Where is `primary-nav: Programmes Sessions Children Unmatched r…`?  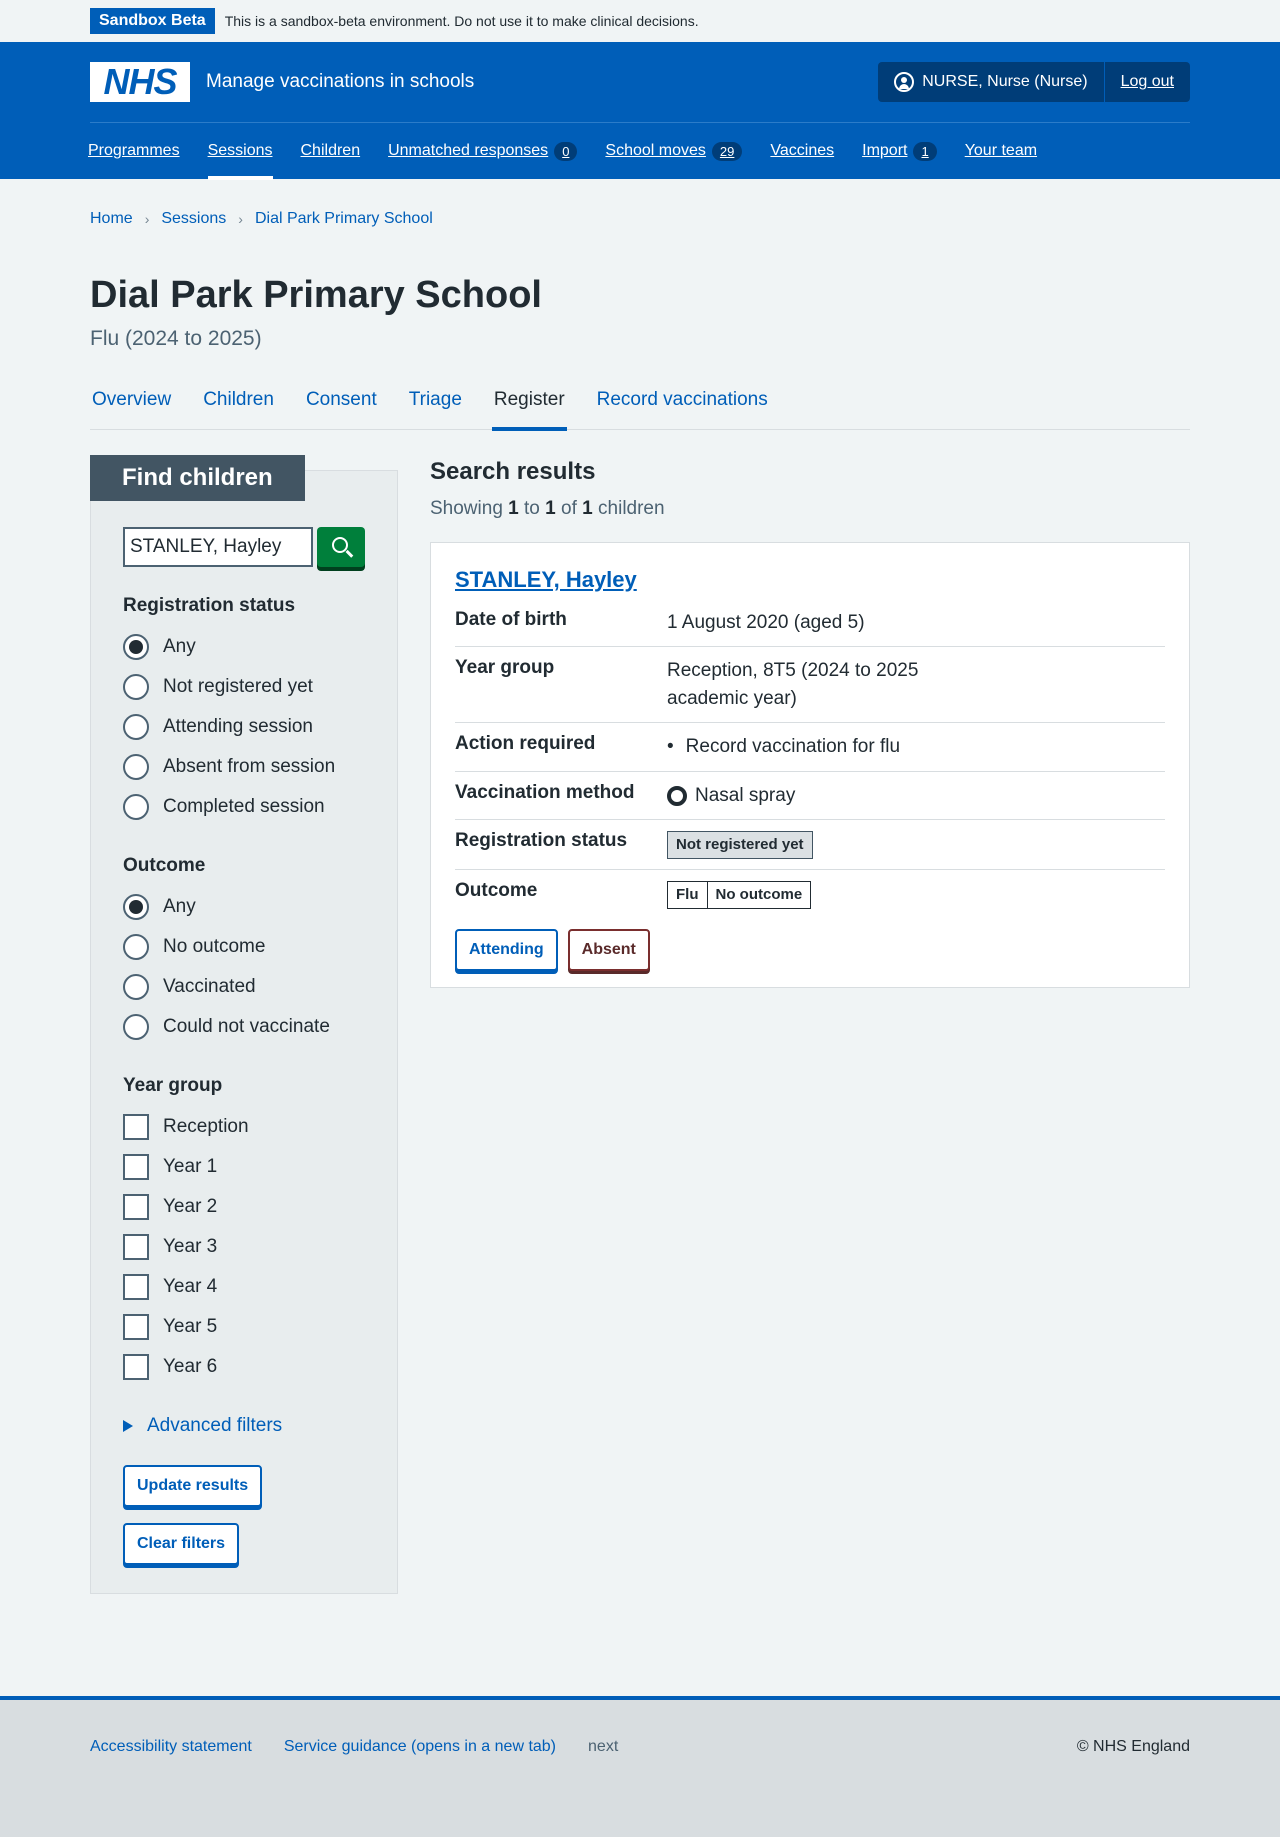
primary-nav: Programmes Sessions Children Unmatched r… is located at coordinates (639, 151).